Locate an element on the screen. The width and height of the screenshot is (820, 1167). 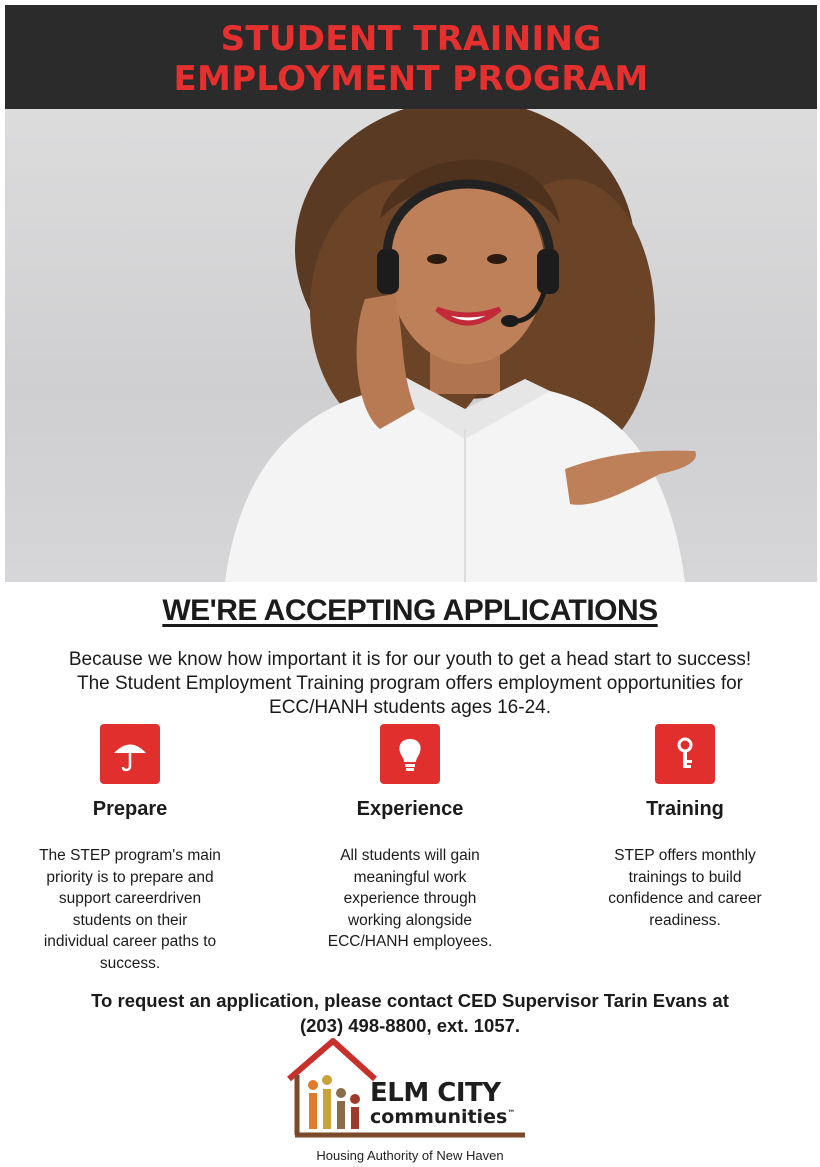
title-line-2: EMPLOYMENT PROGRAM is located at coordinates (411, 79).